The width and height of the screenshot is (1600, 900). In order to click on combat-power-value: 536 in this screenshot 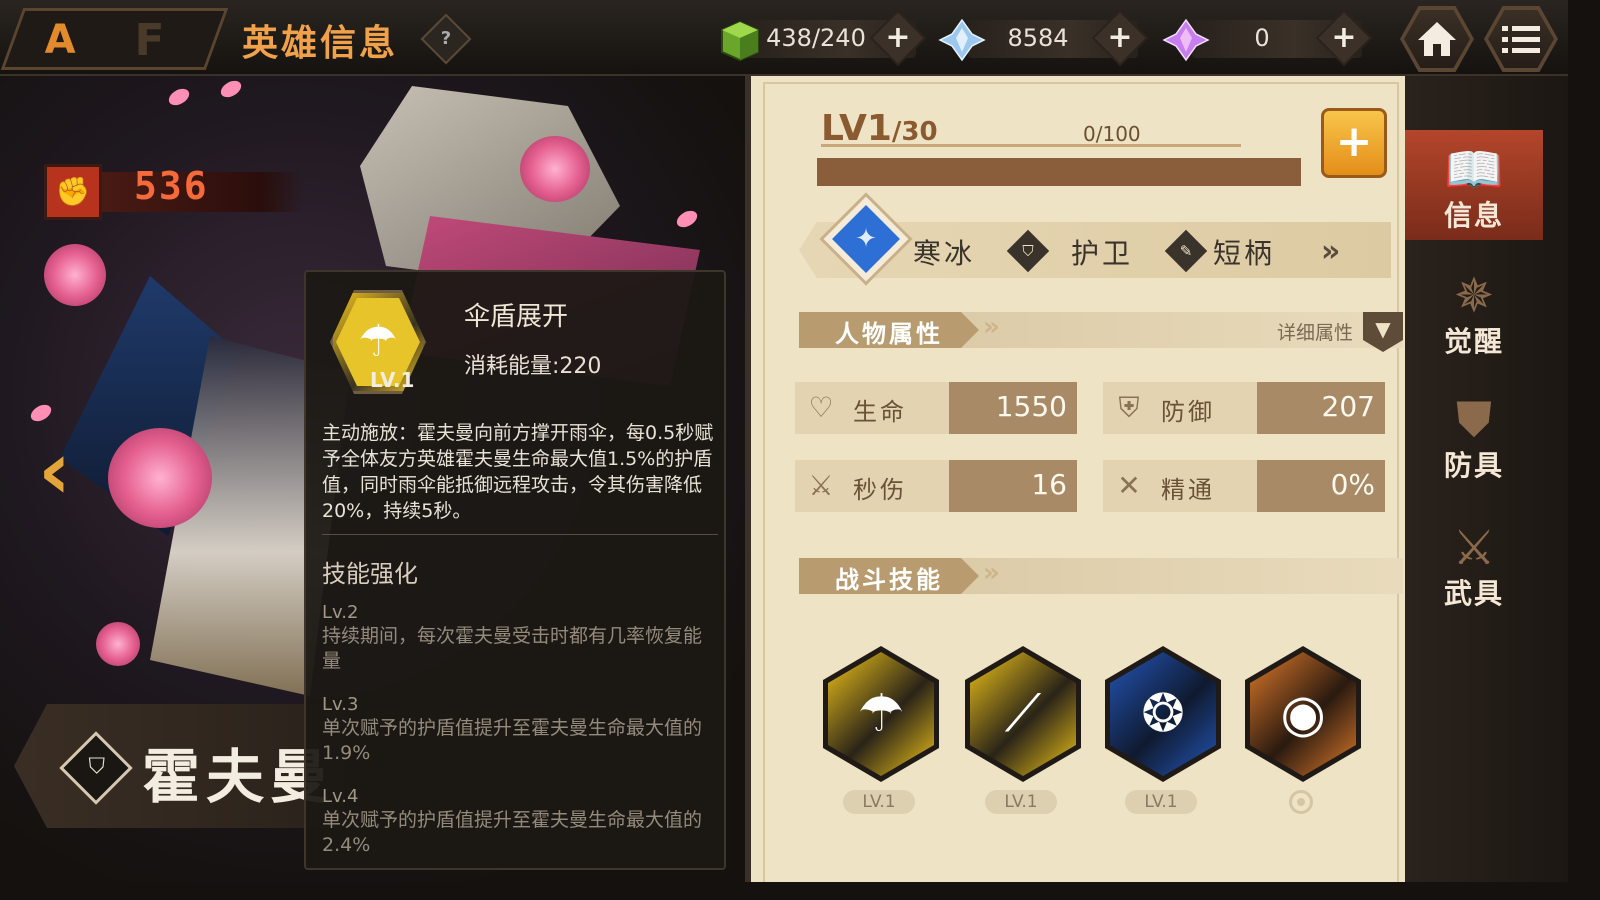, I will do `click(171, 186)`.